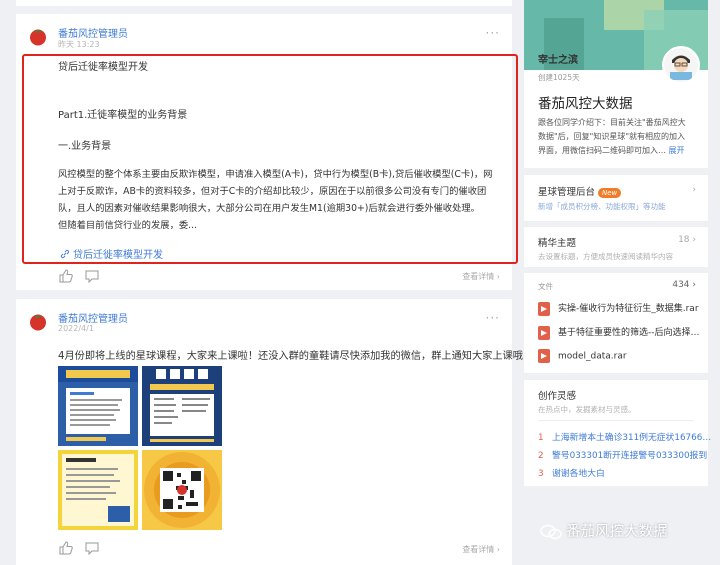  I want to click on description-line: 数据"后，回复"知识星球"就有相应的加入, so click(612, 136).